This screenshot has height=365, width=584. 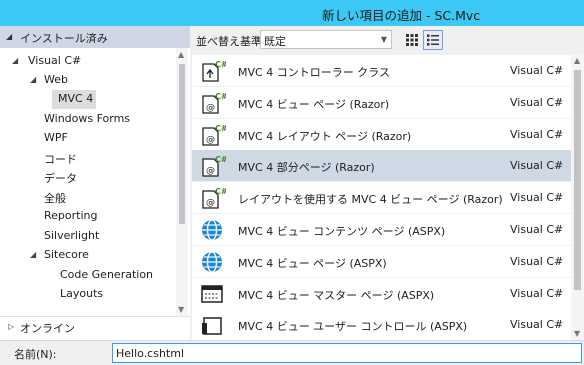 I want to click on template-item: @ C# MVC 4 レイアウト ページ (Razor) Visual C#, so click(x=381, y=134).